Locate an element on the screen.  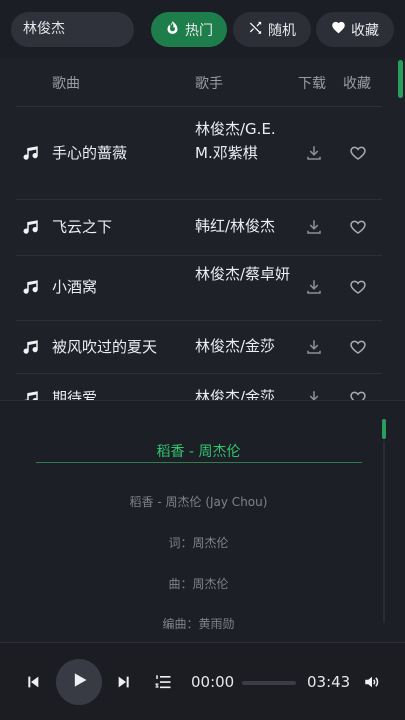
next-icon is located at coordinates (124, 684).